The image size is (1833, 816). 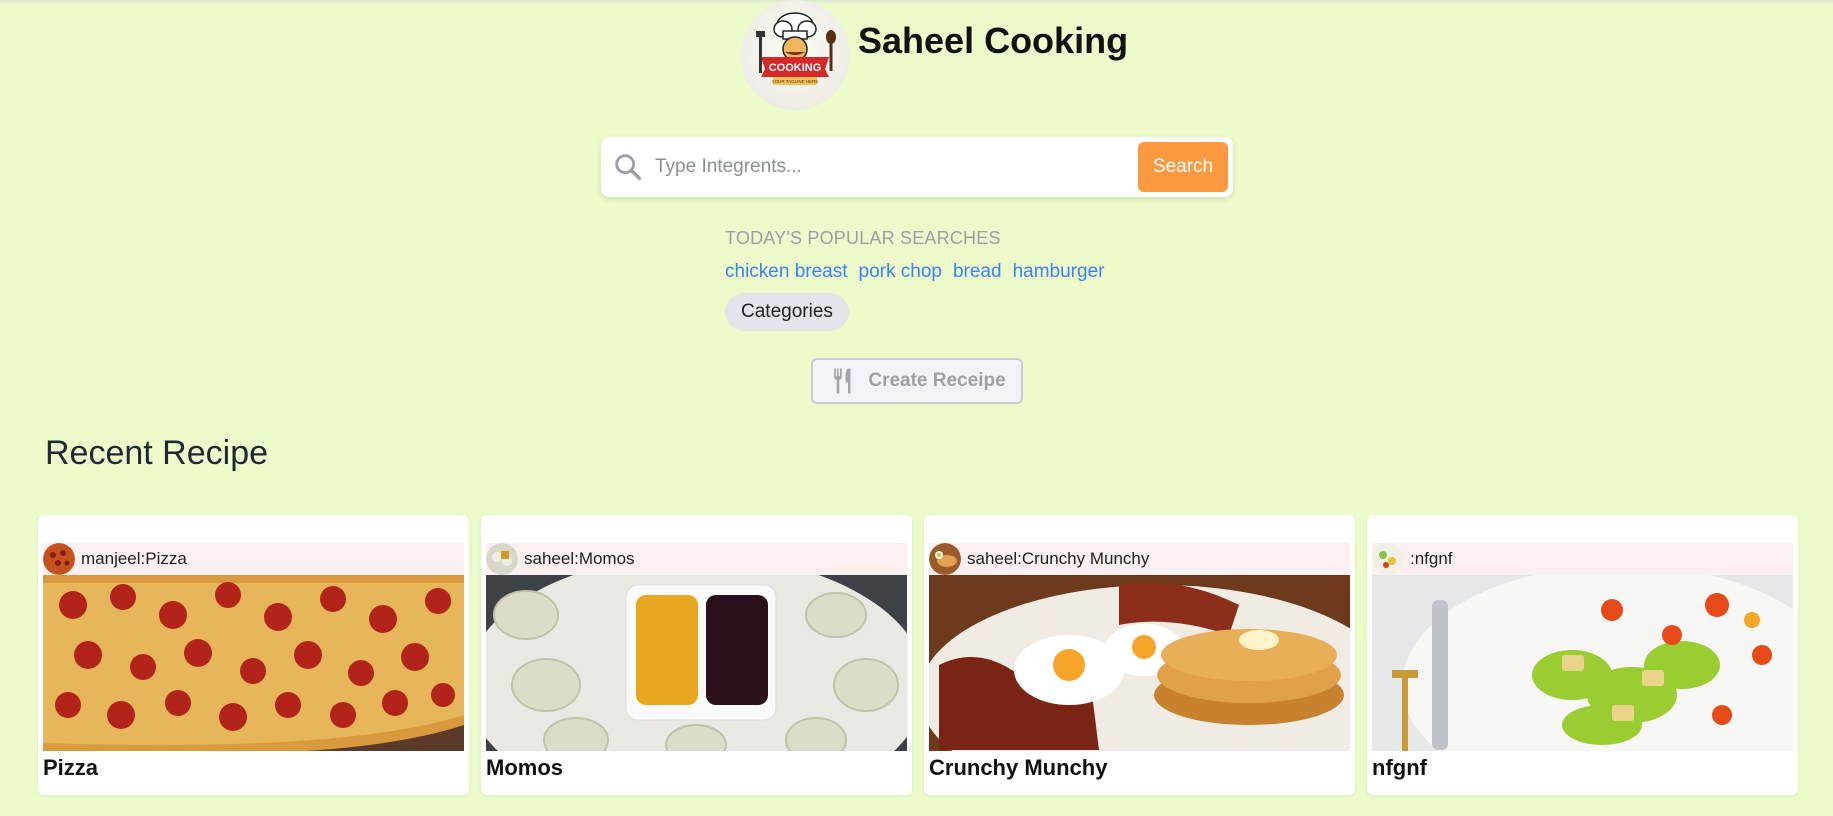 What do you see at coordinates (993, 40) in the screenshot?
I see `brand-title: Saheel Cooking` at bounding box center [993, 40].